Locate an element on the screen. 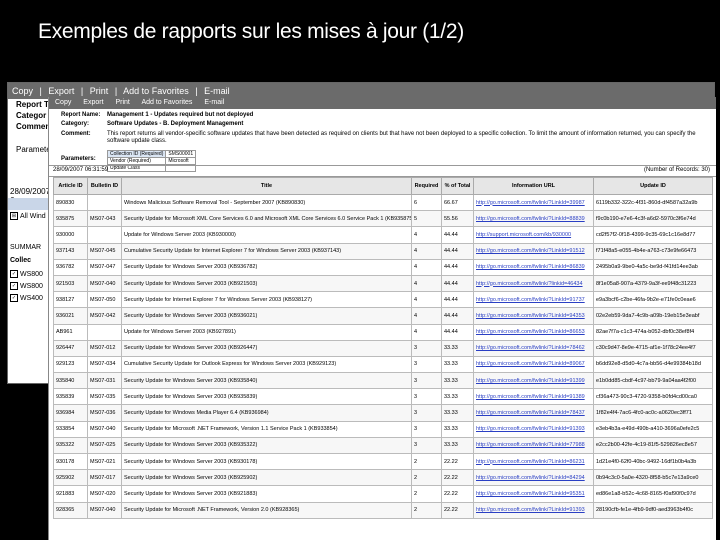  cell-percent-total: 44.44 is located at coordinates (457, 267).